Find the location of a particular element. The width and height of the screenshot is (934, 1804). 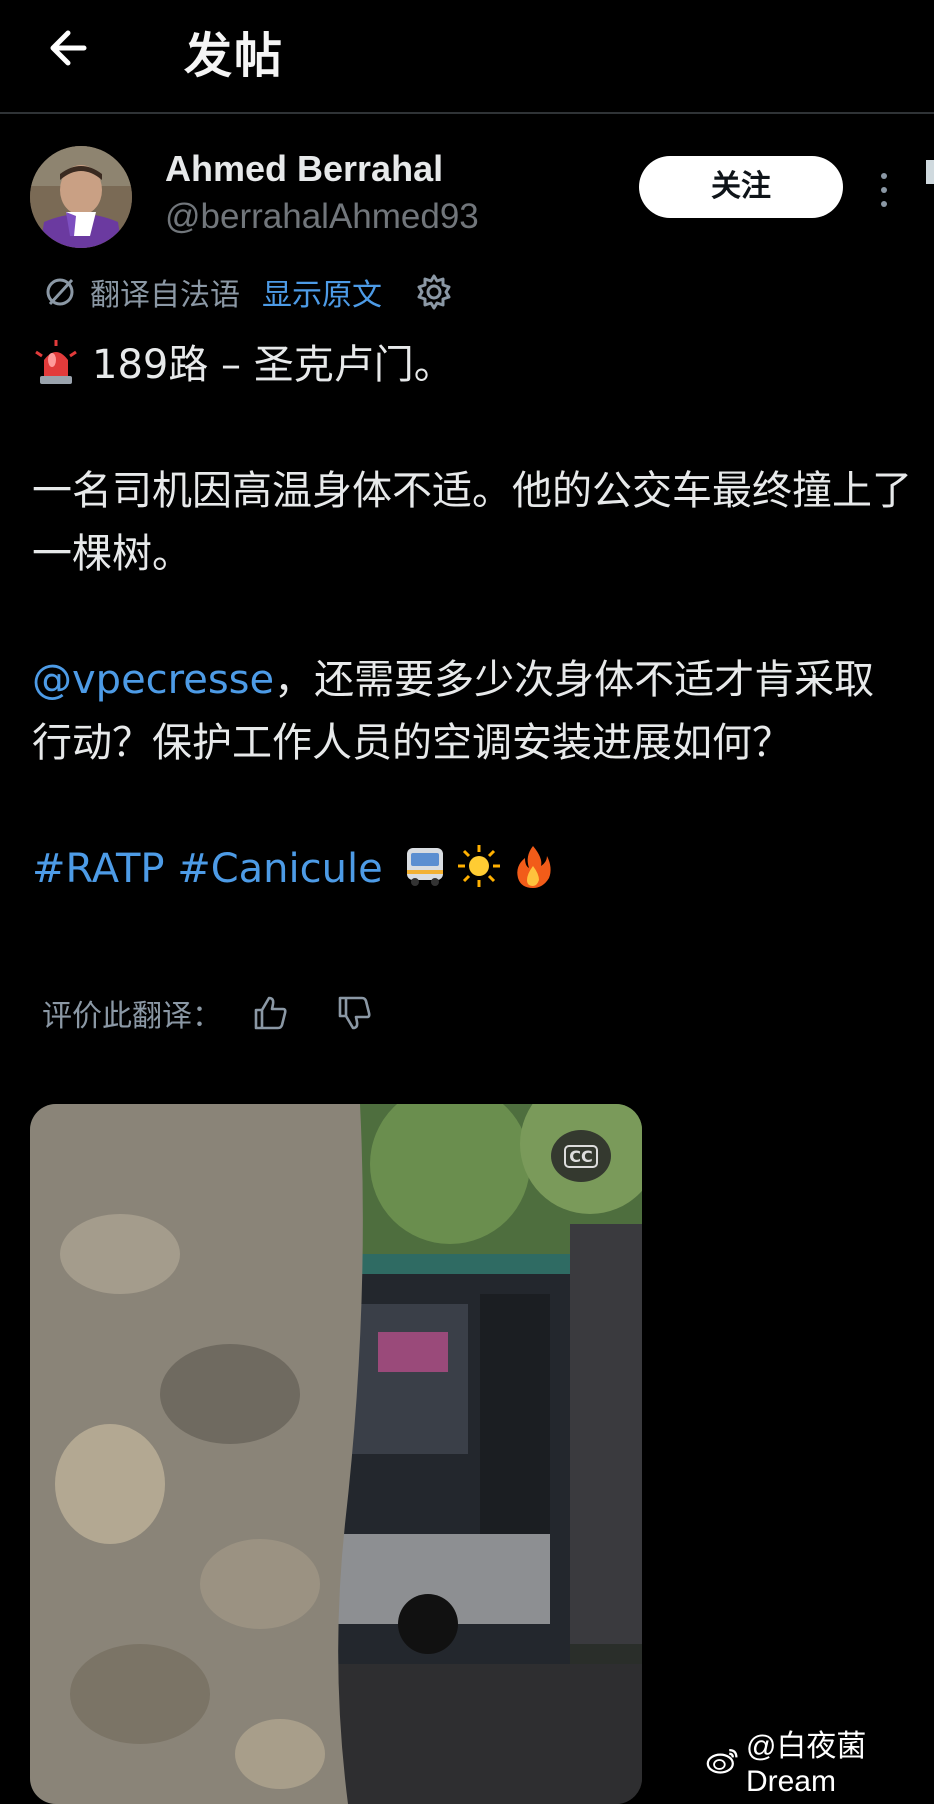

hashtag-canicule: #Canicule is located at coordinates (280, 869).